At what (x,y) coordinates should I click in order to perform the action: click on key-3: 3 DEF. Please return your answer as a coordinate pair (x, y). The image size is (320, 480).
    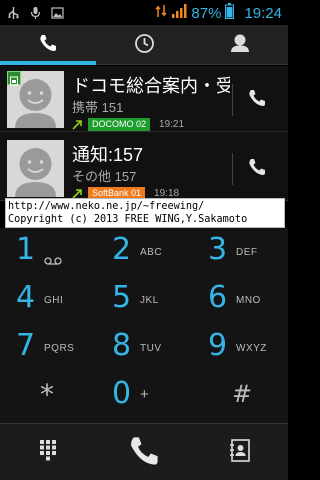
    Looking at the image, I should click on (240, 253).